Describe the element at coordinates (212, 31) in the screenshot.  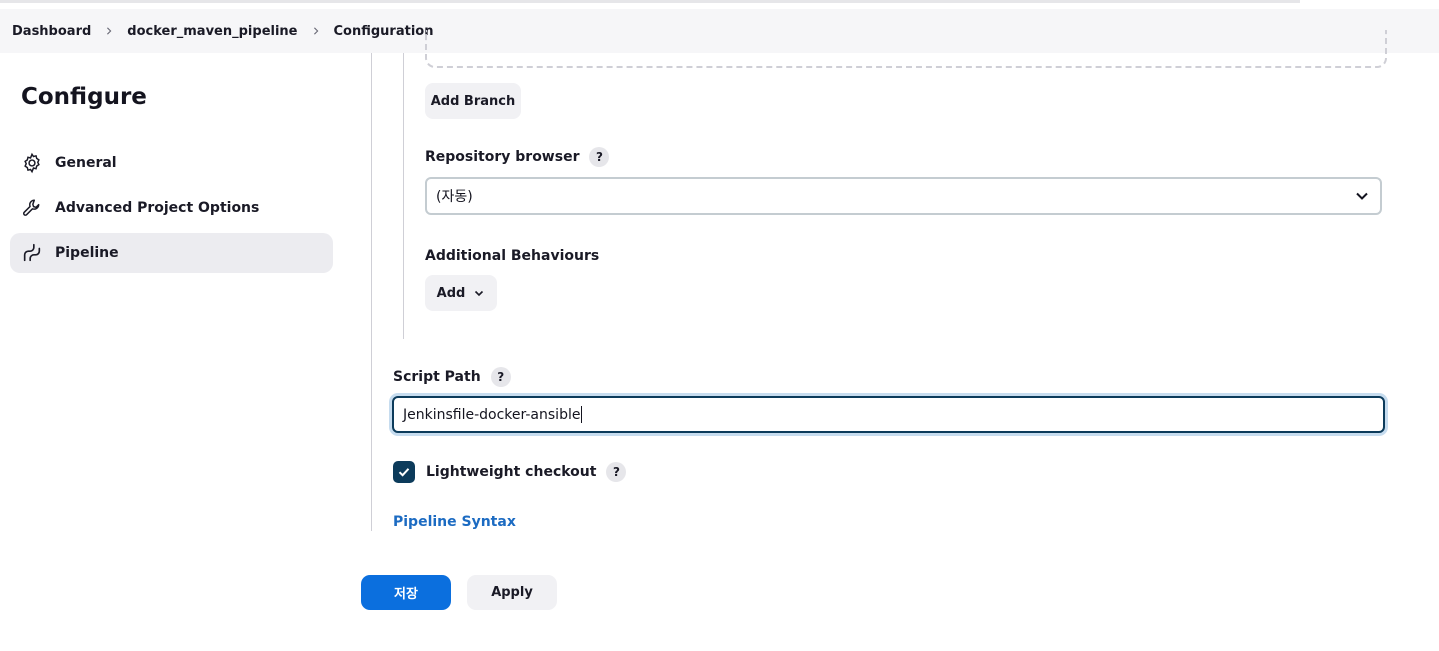
I see `breadcrumb-job: docker_maven_pipeline` at that location.